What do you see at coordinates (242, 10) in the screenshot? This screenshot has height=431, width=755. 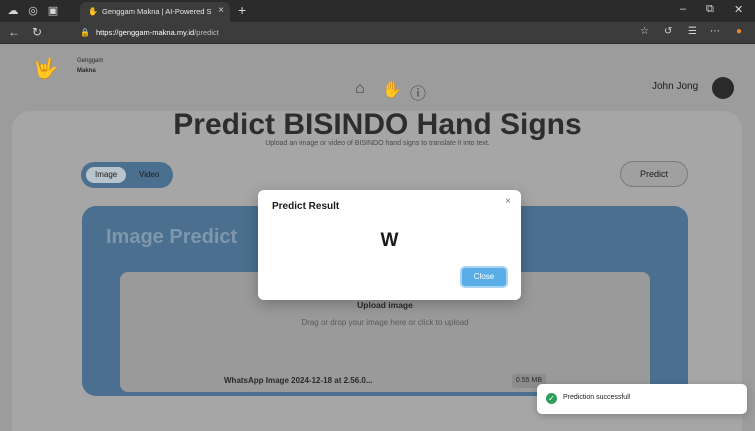 I see `new-tab-button: +` at bounding box center [242, 10].